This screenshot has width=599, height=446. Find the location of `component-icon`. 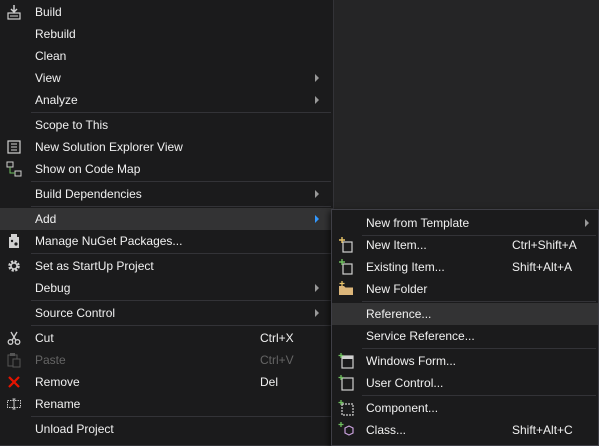

component-icon is located at coordinates (346, 408).